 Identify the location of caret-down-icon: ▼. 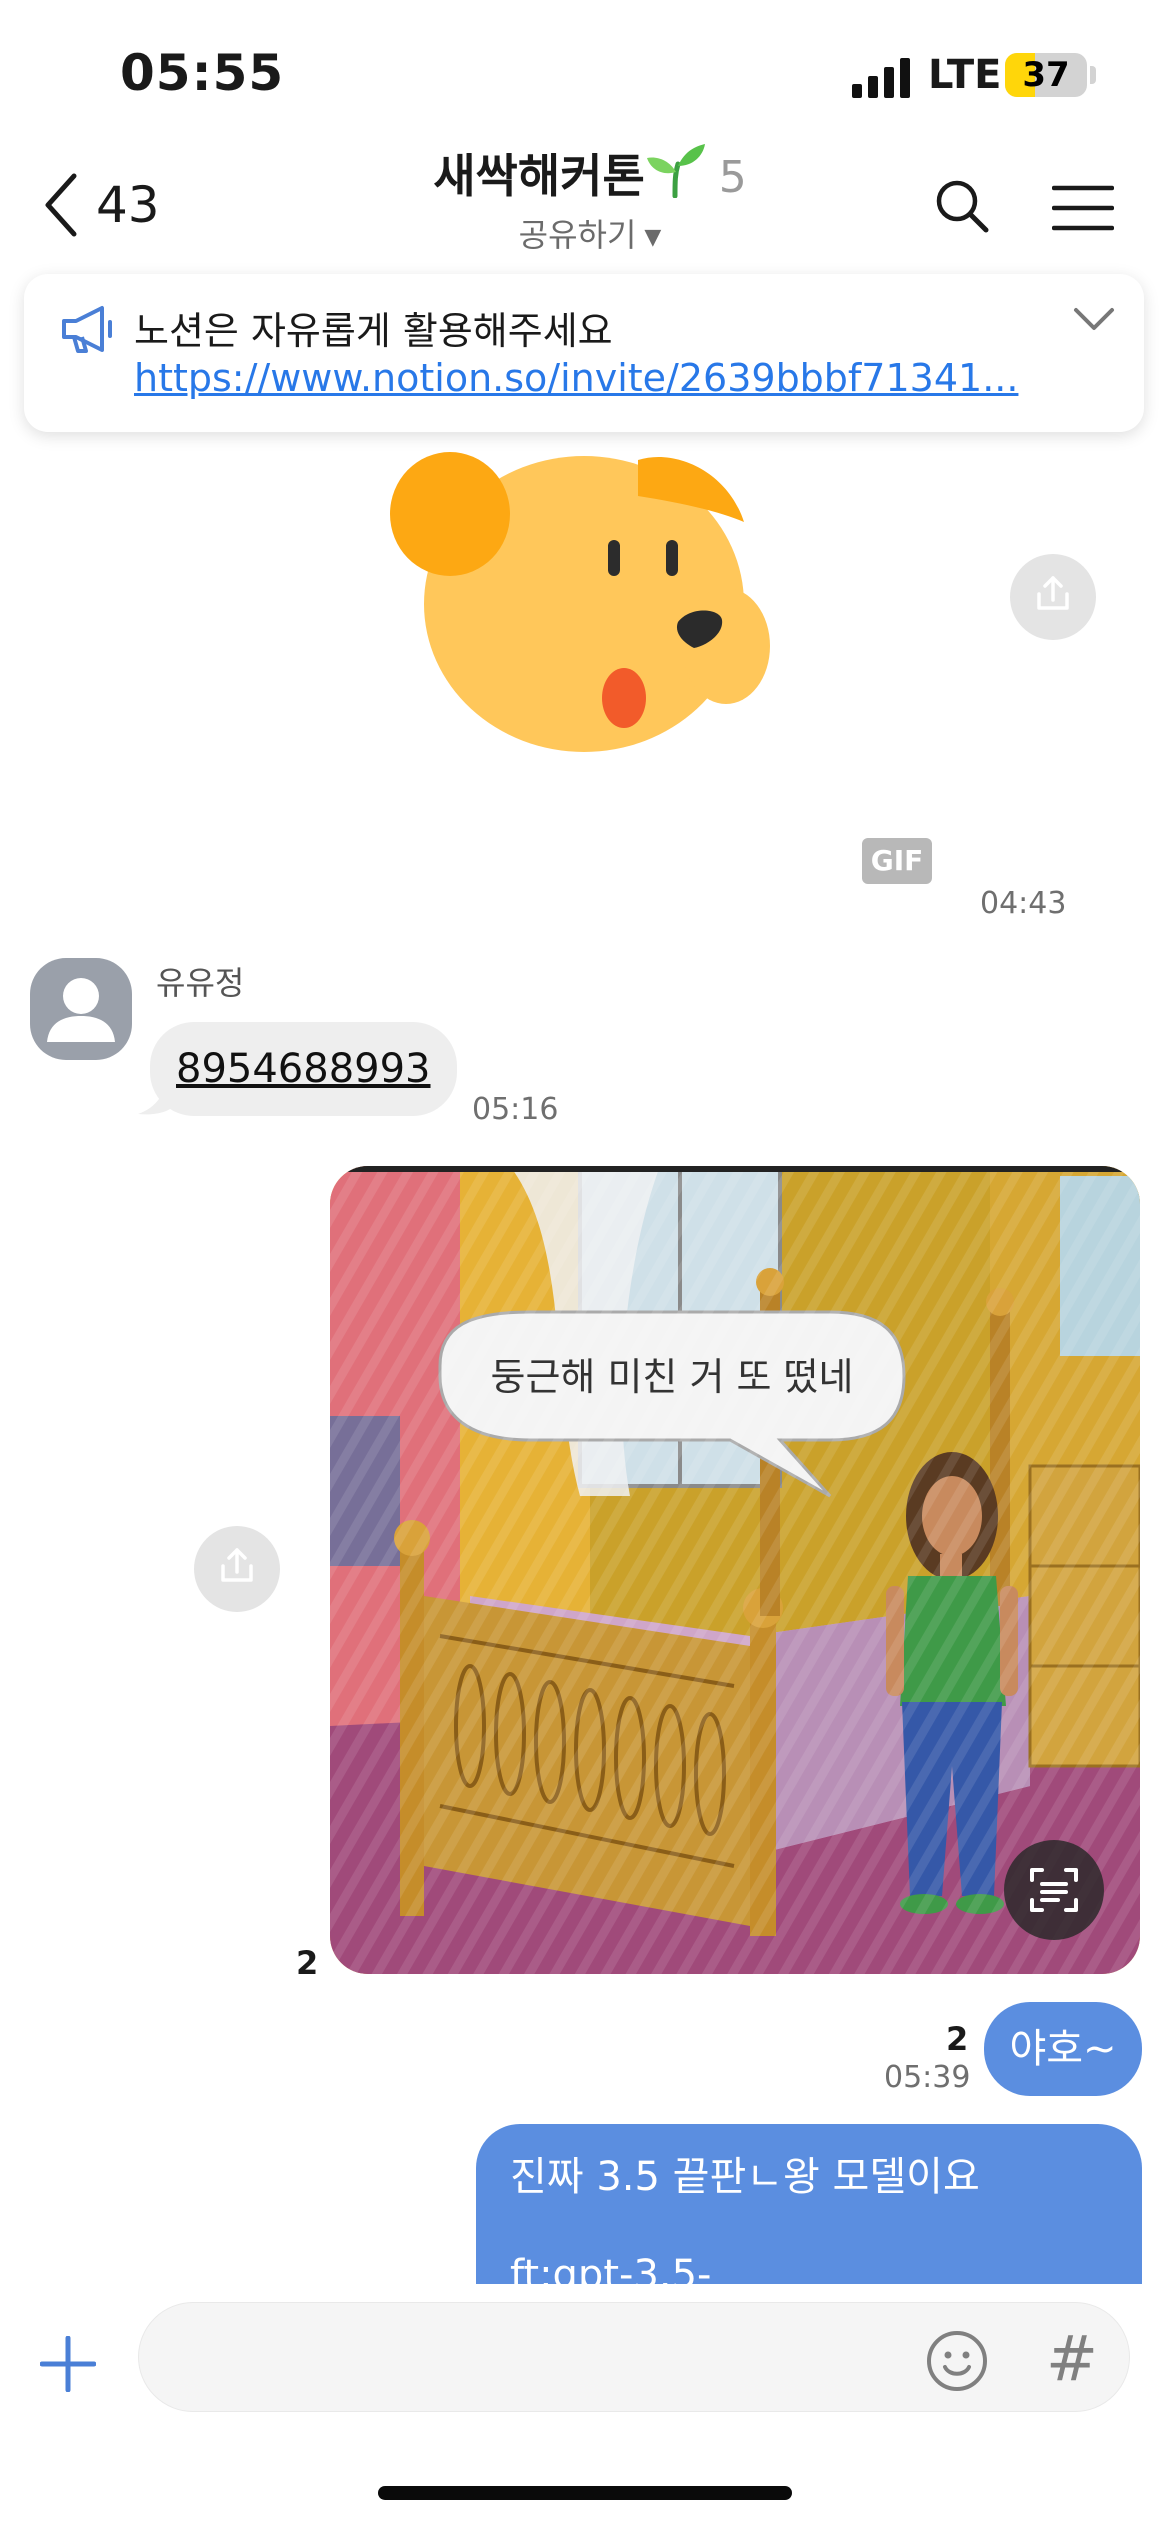
(653, 237).